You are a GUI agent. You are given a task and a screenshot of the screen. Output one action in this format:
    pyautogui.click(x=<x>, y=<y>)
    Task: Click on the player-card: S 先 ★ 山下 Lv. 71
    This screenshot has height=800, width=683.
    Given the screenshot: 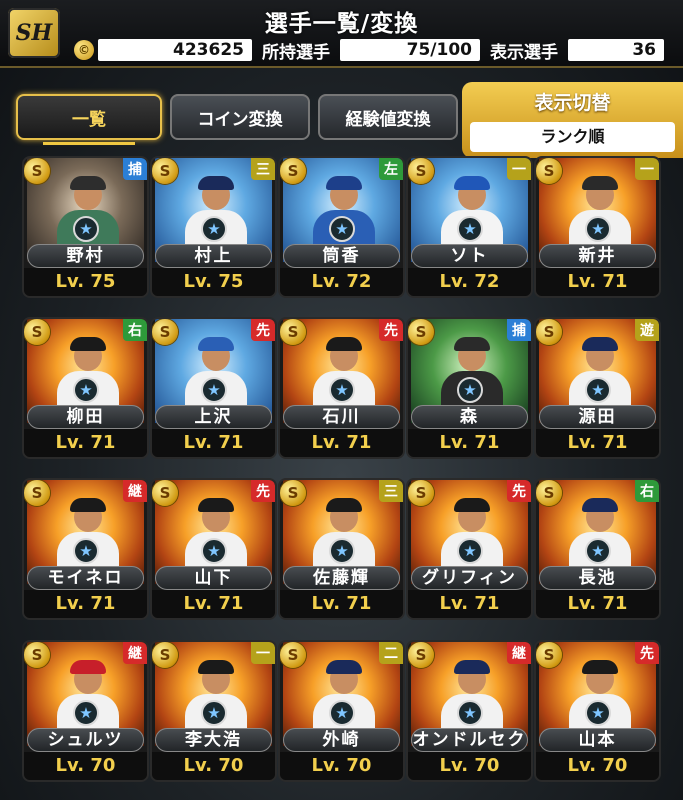 What is the action you would take?
    pyautogui.click(x=213, y=549)
    